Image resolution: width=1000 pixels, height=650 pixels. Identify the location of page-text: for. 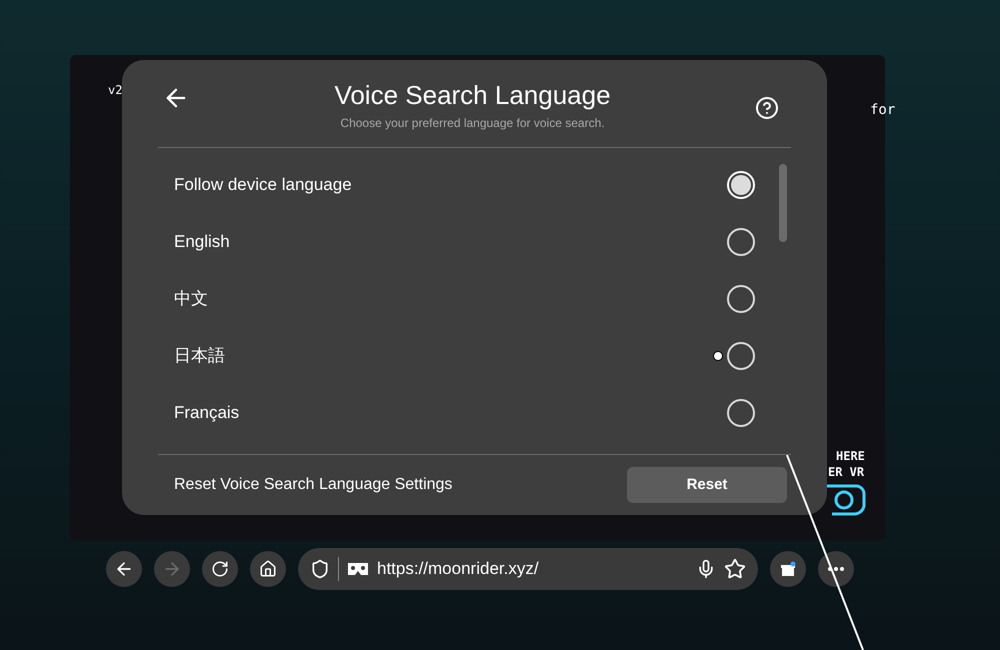
(883, 110).